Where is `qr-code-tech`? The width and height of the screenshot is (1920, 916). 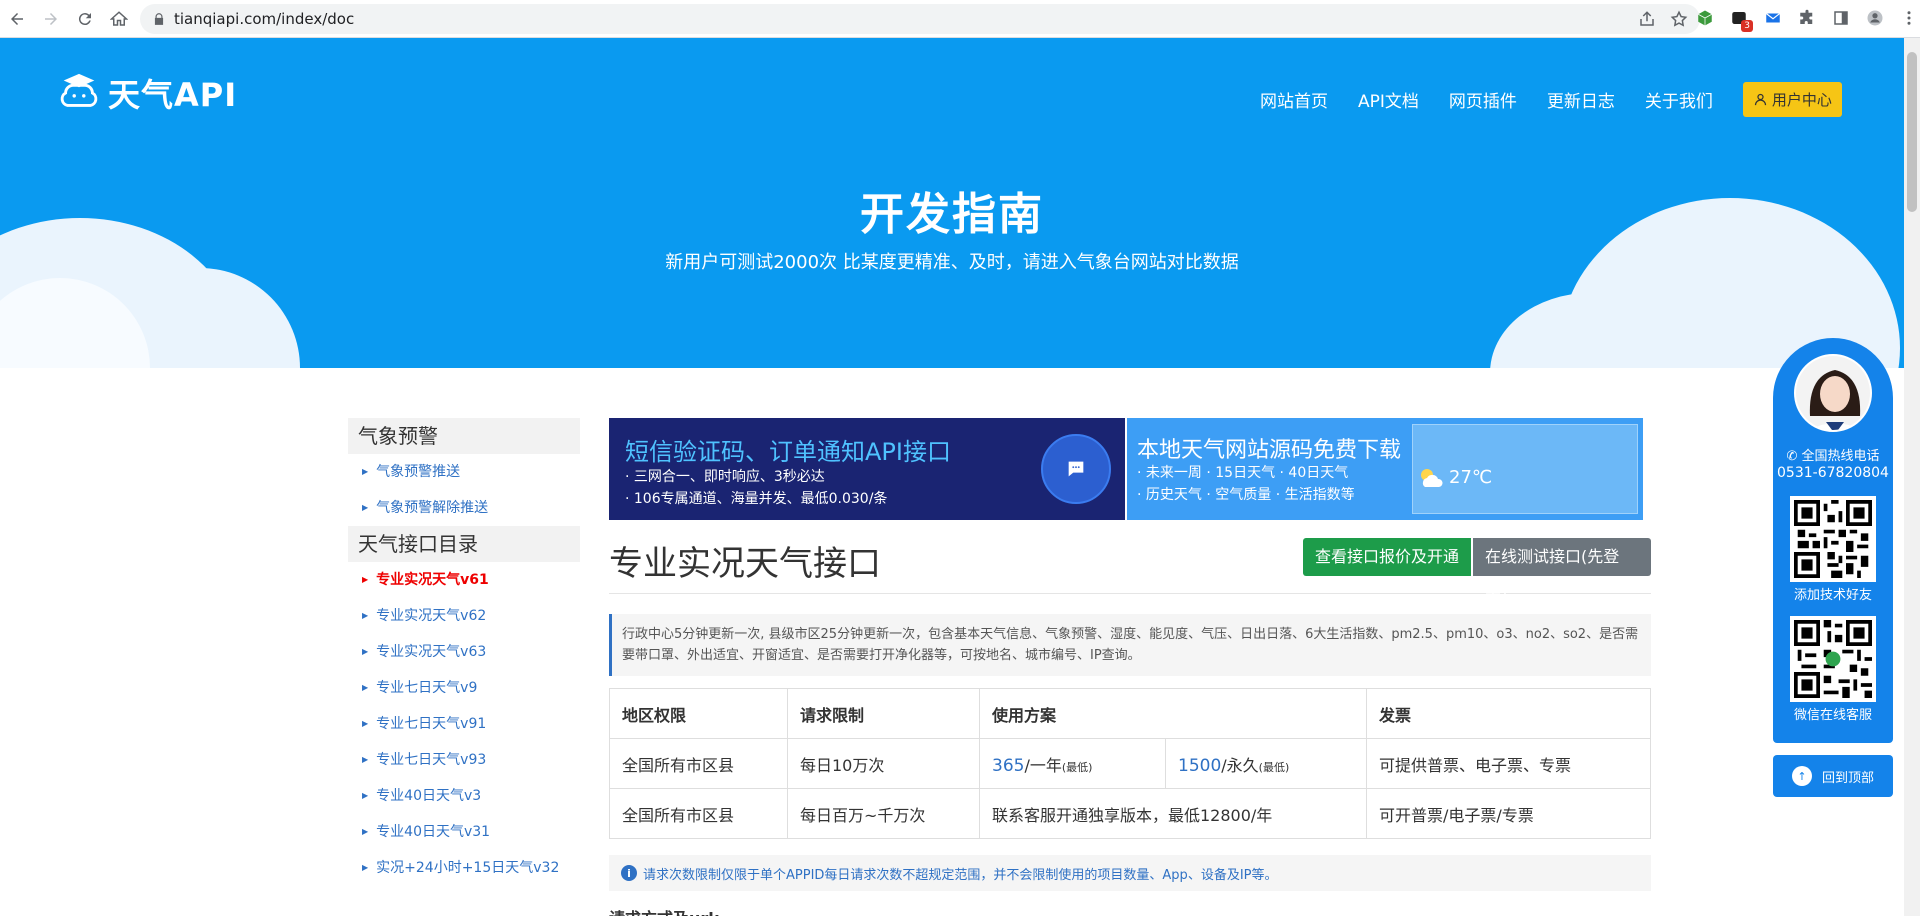 qr-code-tech is located at coordinates (1833, 539).